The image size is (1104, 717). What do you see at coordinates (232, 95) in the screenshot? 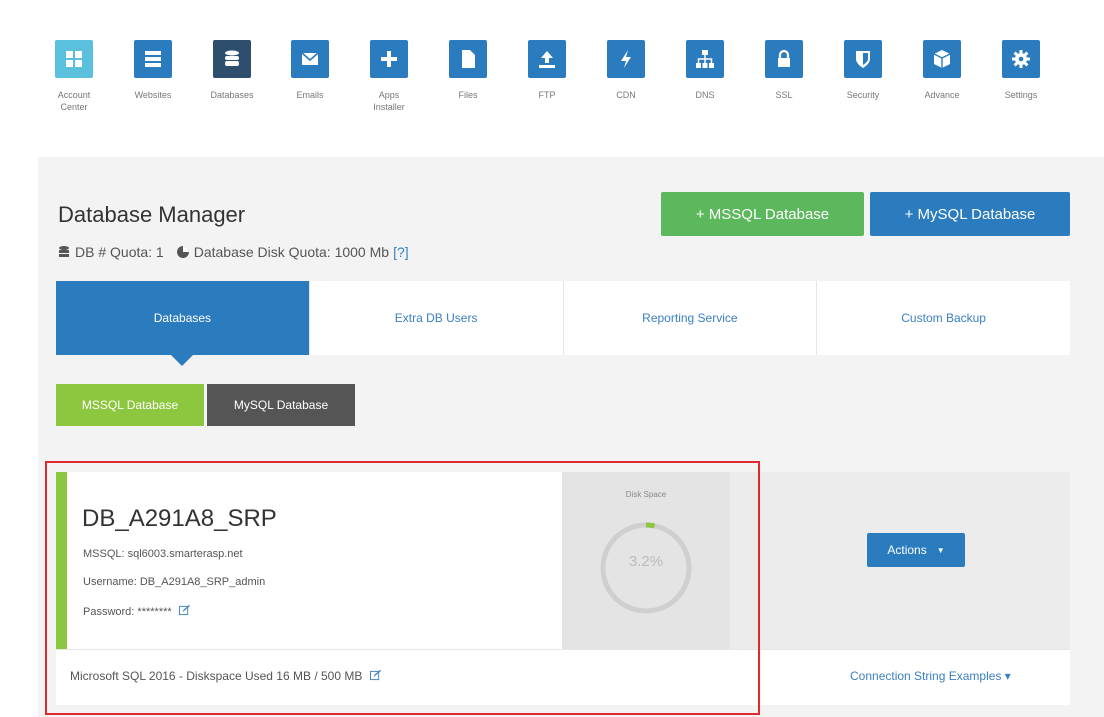
I see `nav-label: Databases` at bounding box center [232, 95].